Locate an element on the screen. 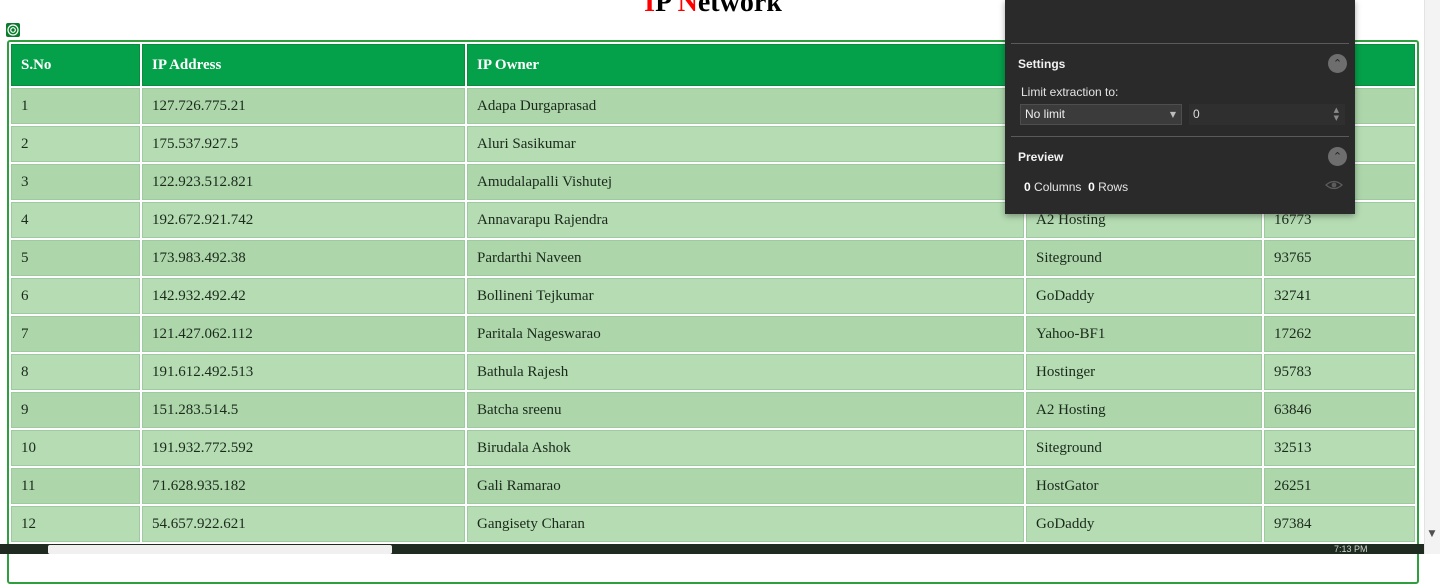 This screenshot has height=584, width=1440. limit-extraction-select: No limit ▼ is located at coordinates (1101, 114).